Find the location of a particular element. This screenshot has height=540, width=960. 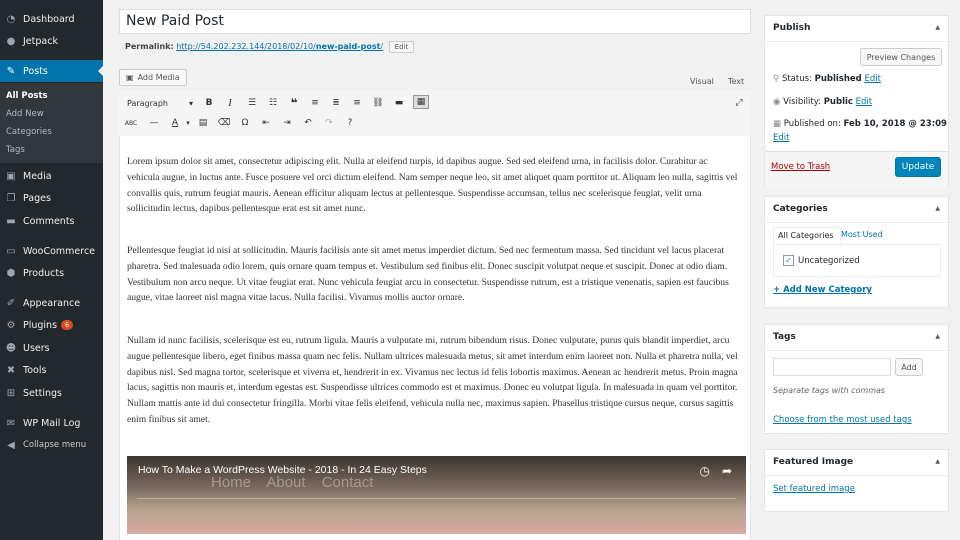

categories-heading-label: Categories is located at coordinates (800, 209).